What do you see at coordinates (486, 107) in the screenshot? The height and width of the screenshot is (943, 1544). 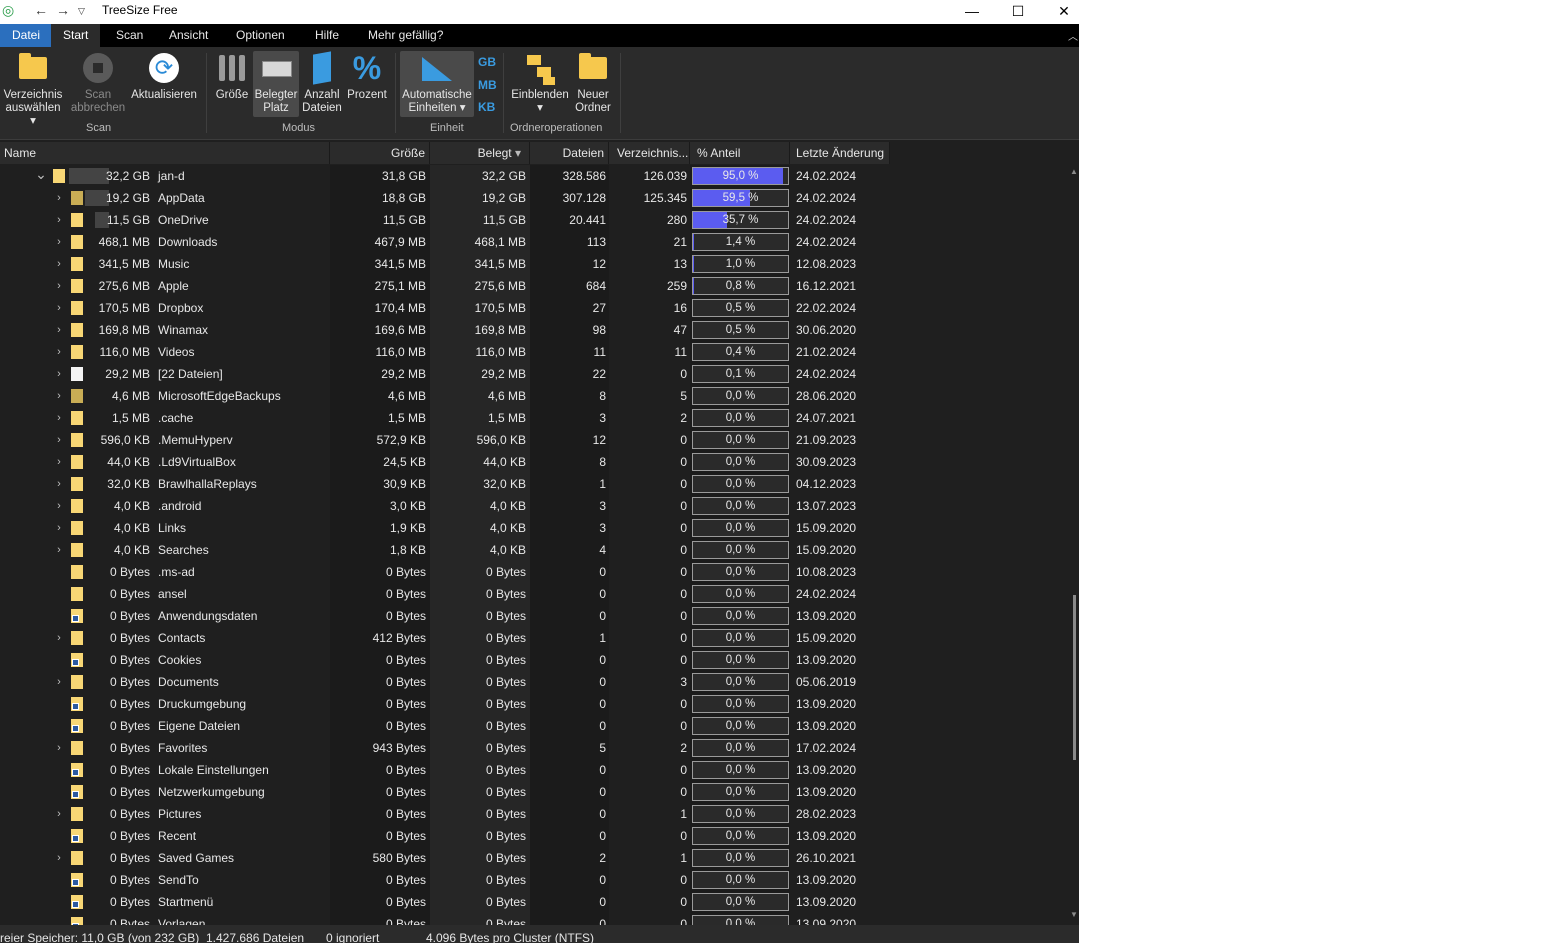 I see `unit-kb-button: KB` at bounding box center [486, 107].